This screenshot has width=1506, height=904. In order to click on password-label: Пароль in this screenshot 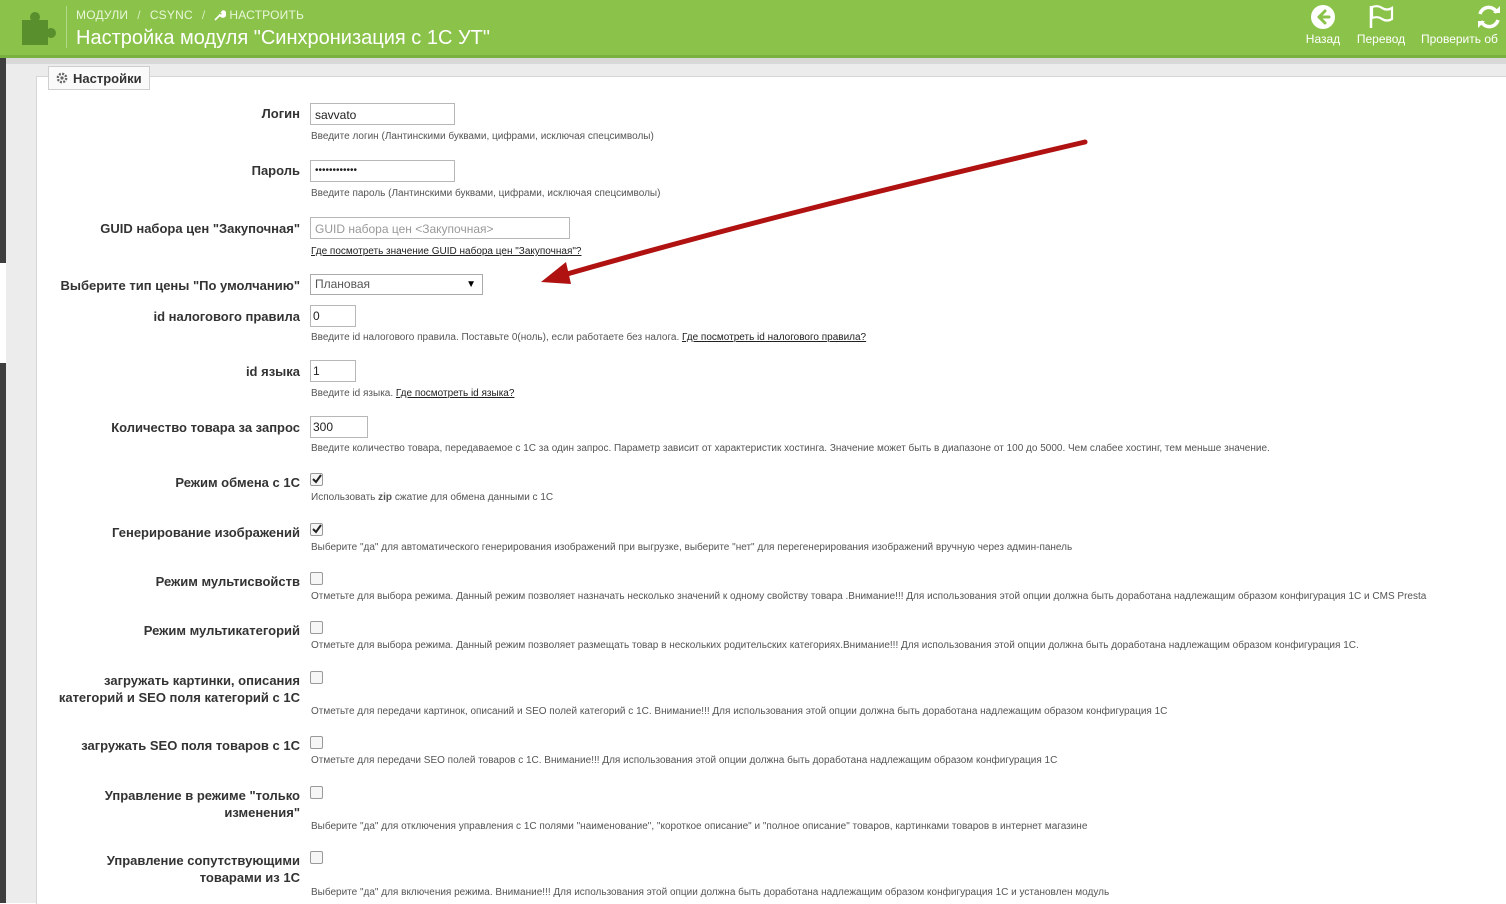, I will do `click(275, 170)`.